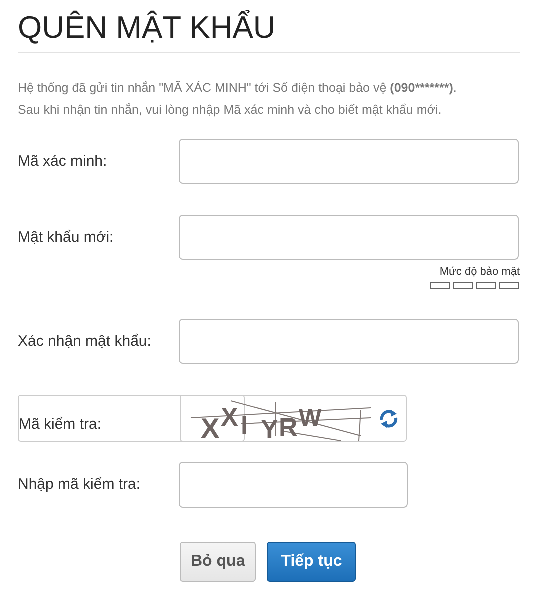 The height and width of the screenshot is (592, 538). I want to click on skip-button: Bỏ qua, so click(218, 562).